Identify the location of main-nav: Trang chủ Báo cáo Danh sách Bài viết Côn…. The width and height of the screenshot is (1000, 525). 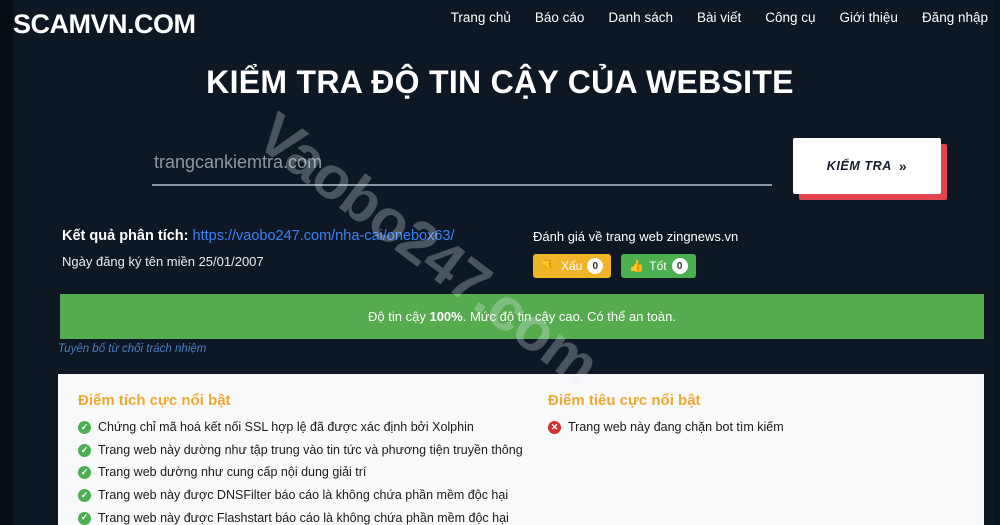
(719, 17).